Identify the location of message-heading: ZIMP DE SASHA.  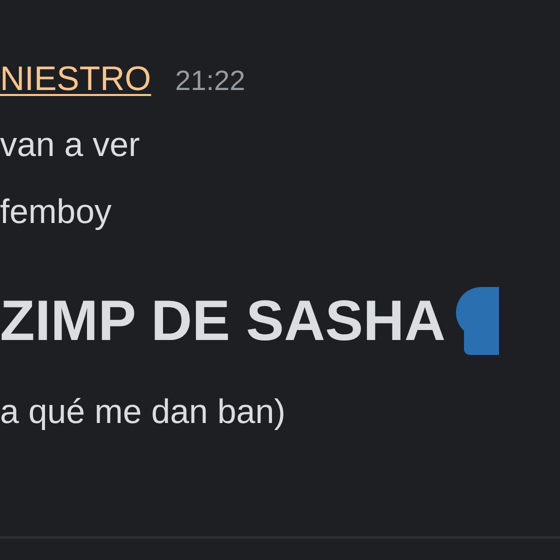
(223, 321).